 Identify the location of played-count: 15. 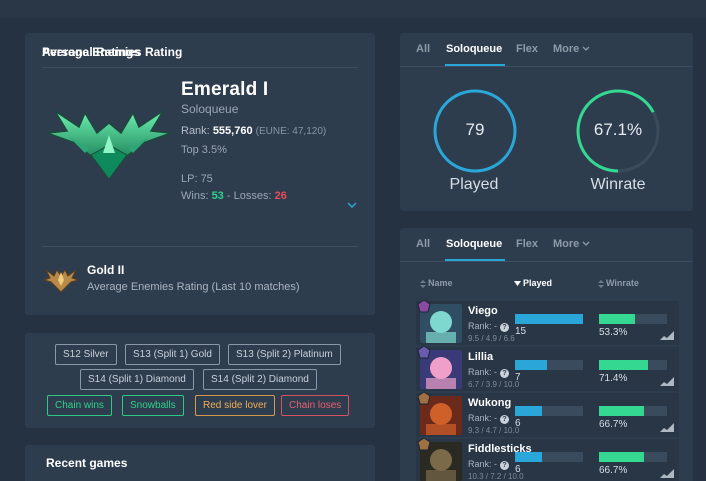
(521, 331).